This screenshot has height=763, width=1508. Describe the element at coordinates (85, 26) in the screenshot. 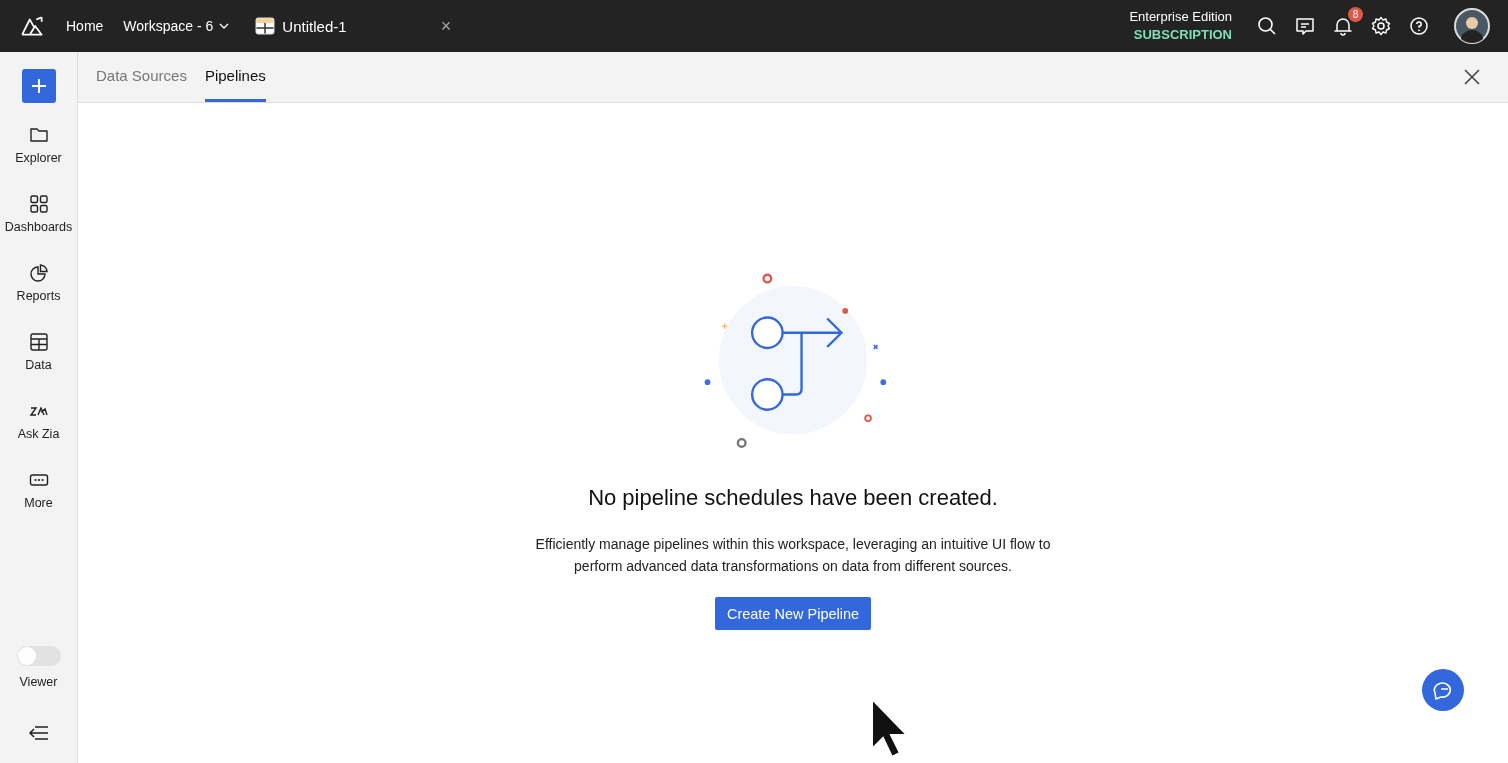

I see `home-link: Home` at that location.